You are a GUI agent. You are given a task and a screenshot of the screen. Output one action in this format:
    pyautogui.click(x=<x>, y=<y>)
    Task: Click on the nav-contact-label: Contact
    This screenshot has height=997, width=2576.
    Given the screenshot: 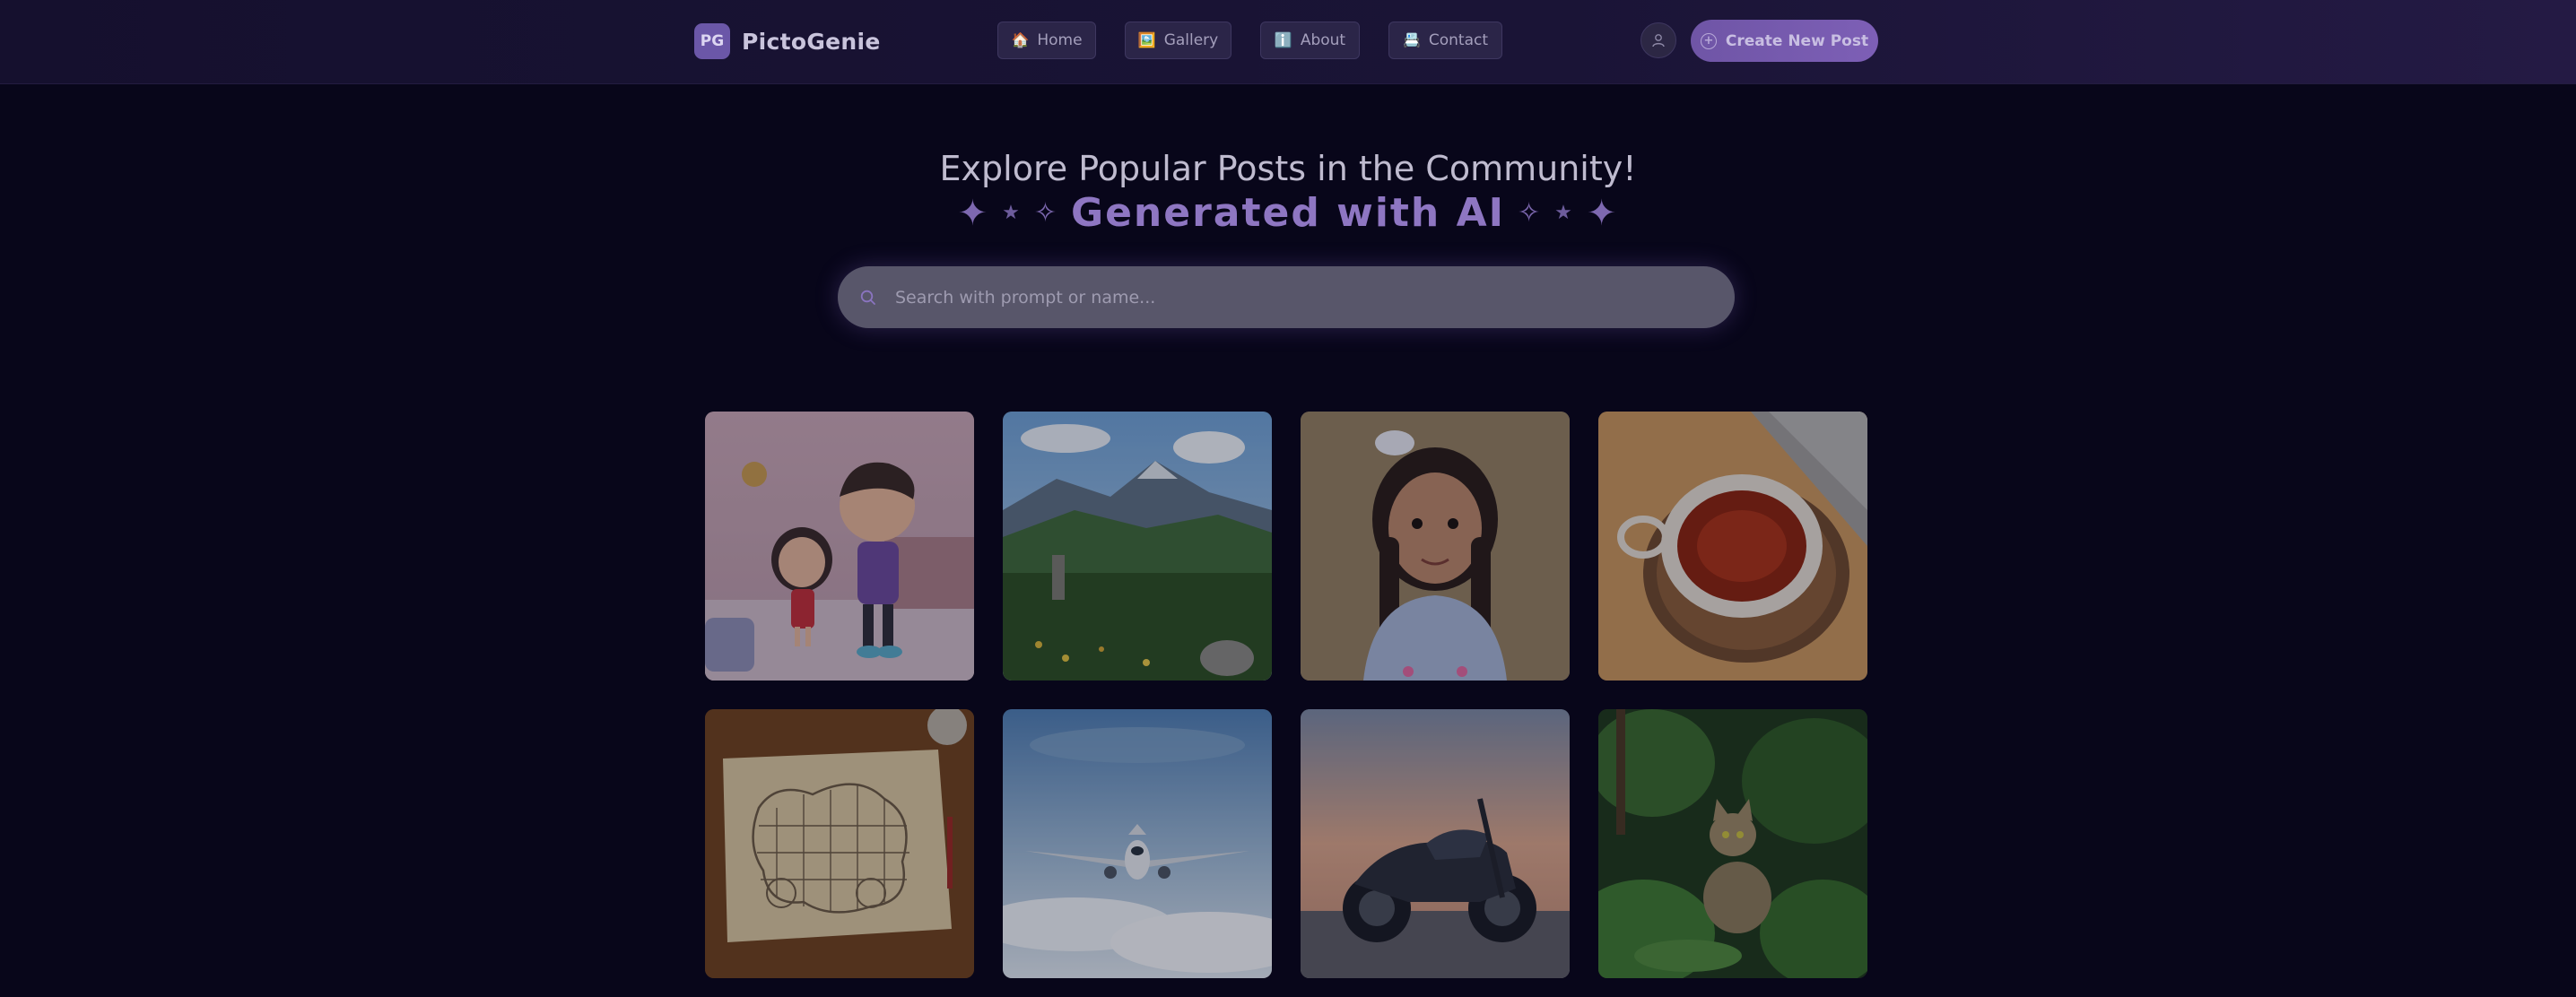 What is the action you would take?
    pyautogui.click(x=1458, y=40)
    